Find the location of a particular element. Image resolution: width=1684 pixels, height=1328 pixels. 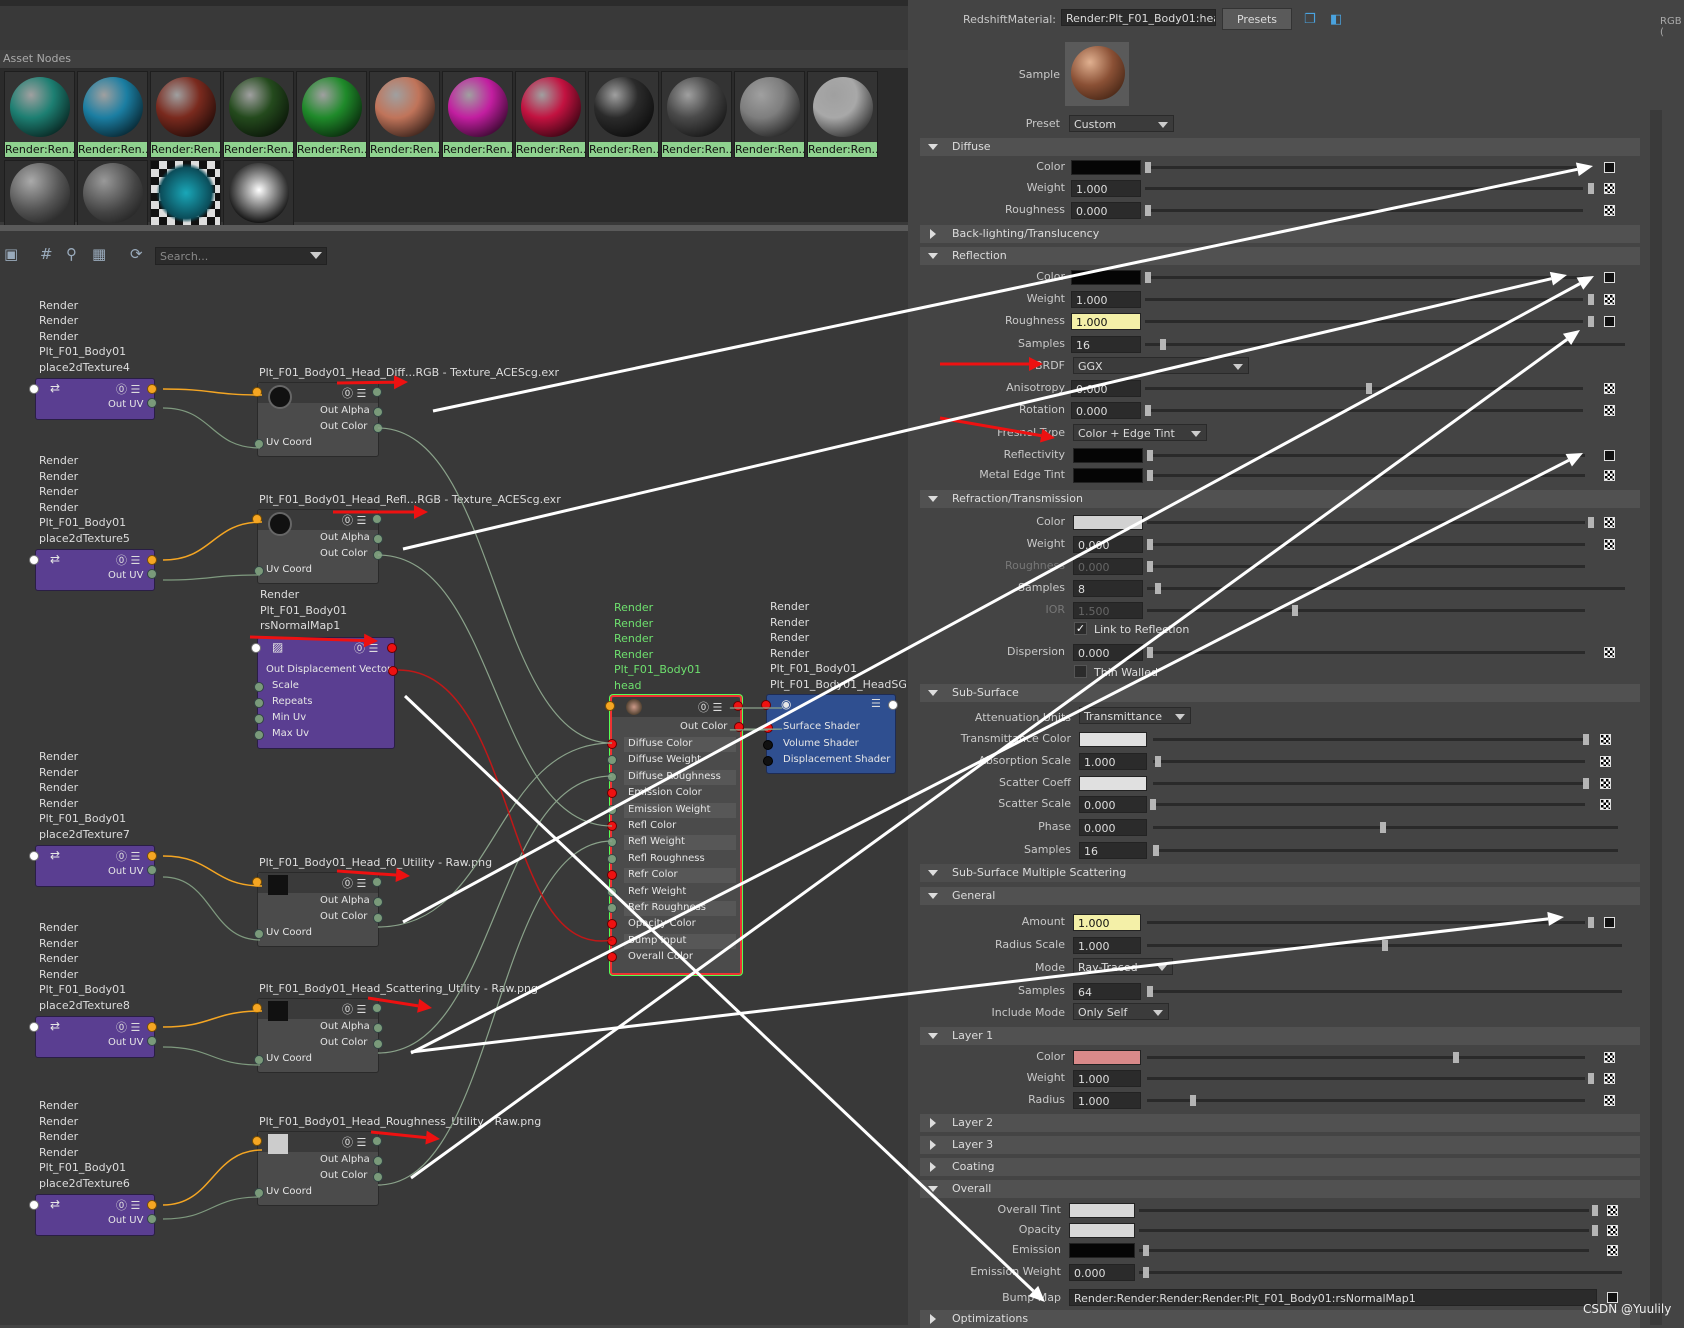

section-header-layer3: Layer 3 is located at coordinates (1280, 1145).